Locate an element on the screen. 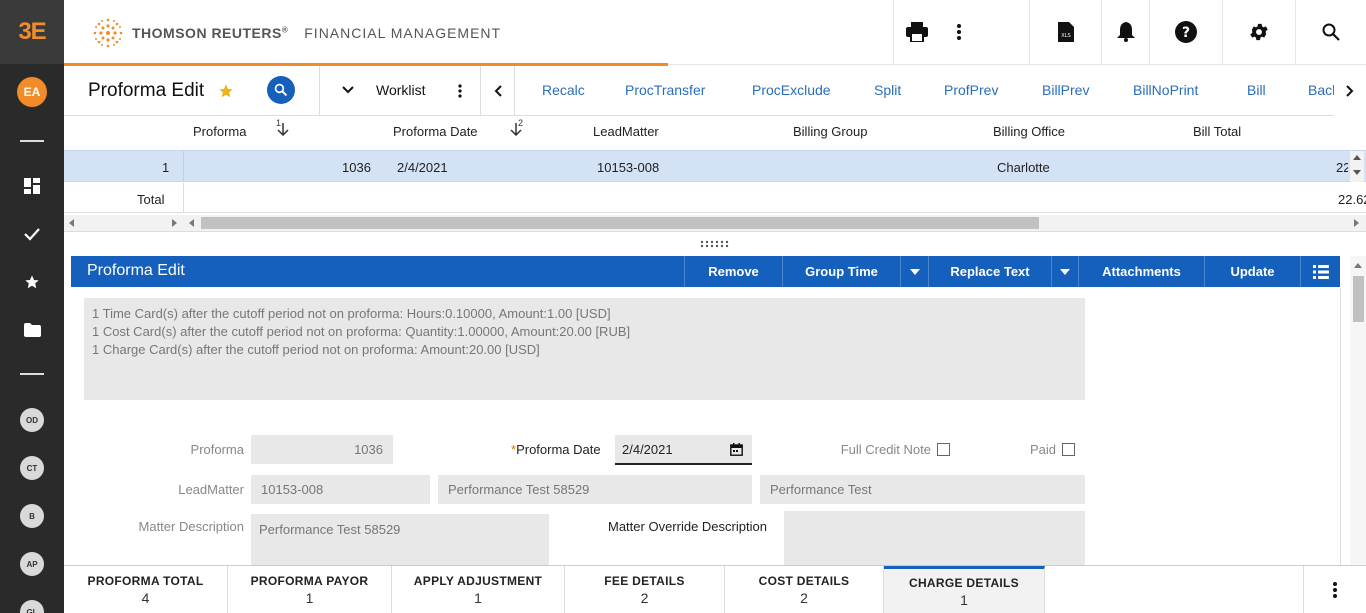 This screenshot has height=613, width=1366. full-credit-note-label: Full Credit Note is located at coordinates (885, 449).